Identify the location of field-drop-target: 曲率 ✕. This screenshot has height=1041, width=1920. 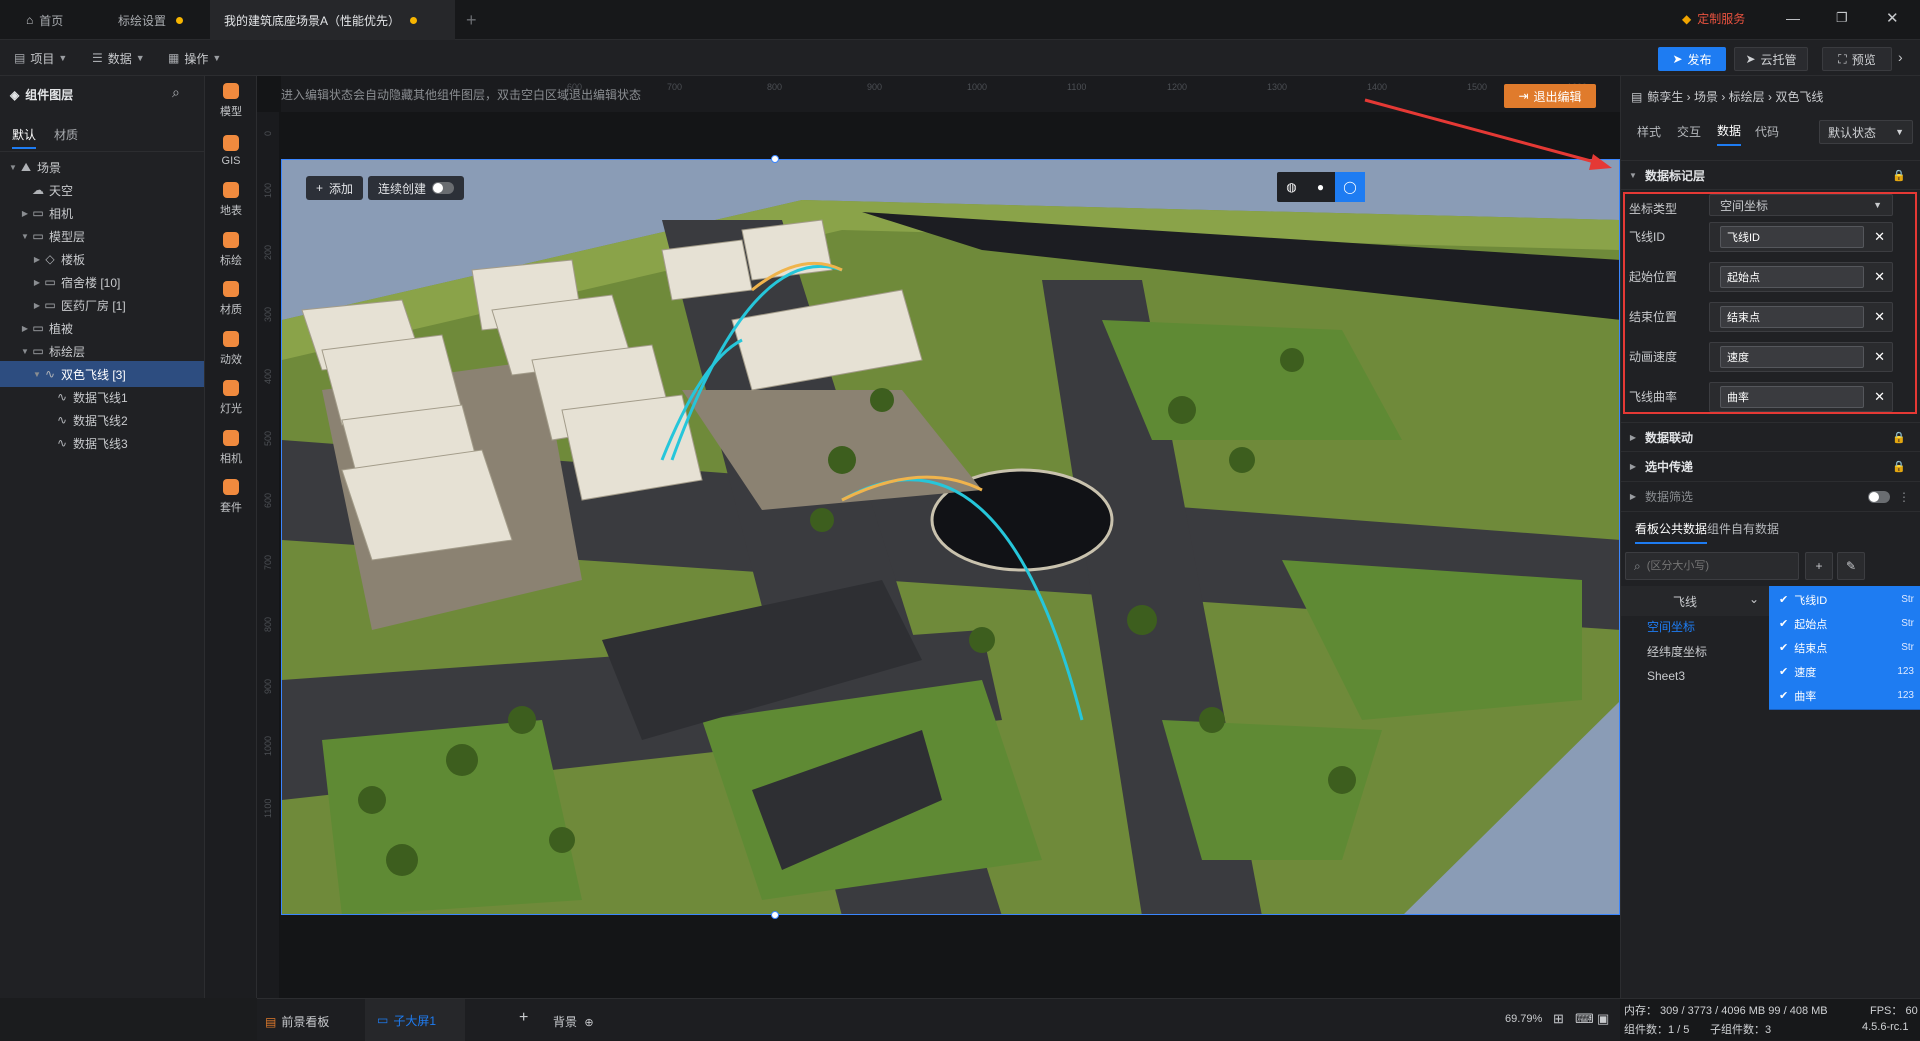
(1801, 397).